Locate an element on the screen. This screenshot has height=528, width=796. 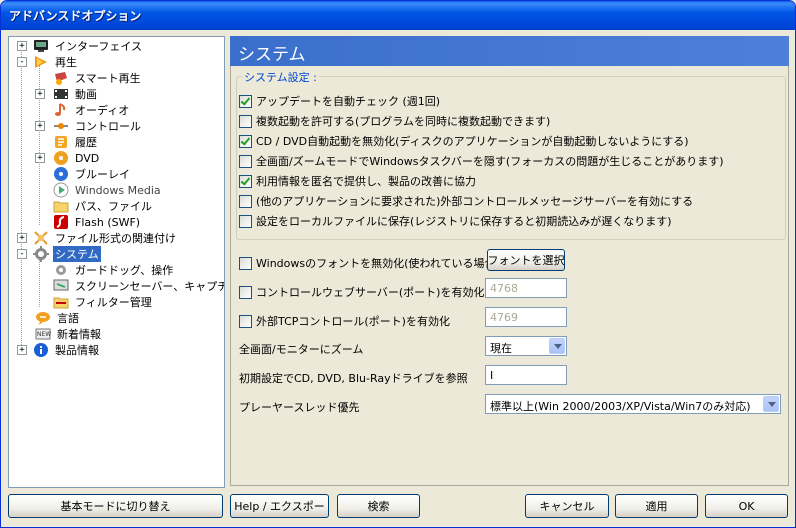
tree-item-interface: + インターフェイス is located at coordinates (80, 46).